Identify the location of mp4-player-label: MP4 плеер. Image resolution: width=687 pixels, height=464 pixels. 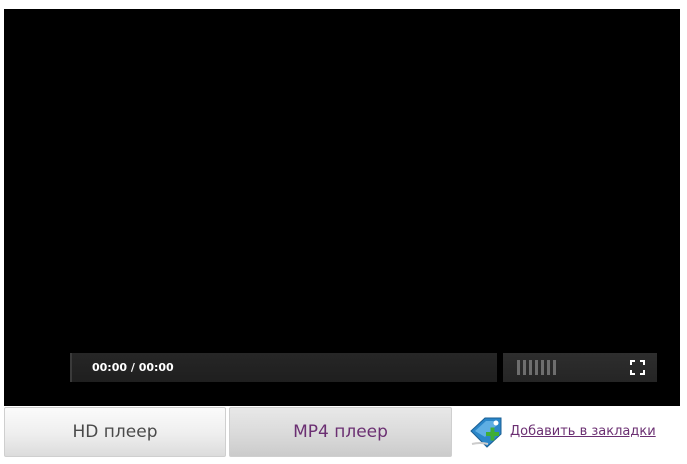
(340, 432).